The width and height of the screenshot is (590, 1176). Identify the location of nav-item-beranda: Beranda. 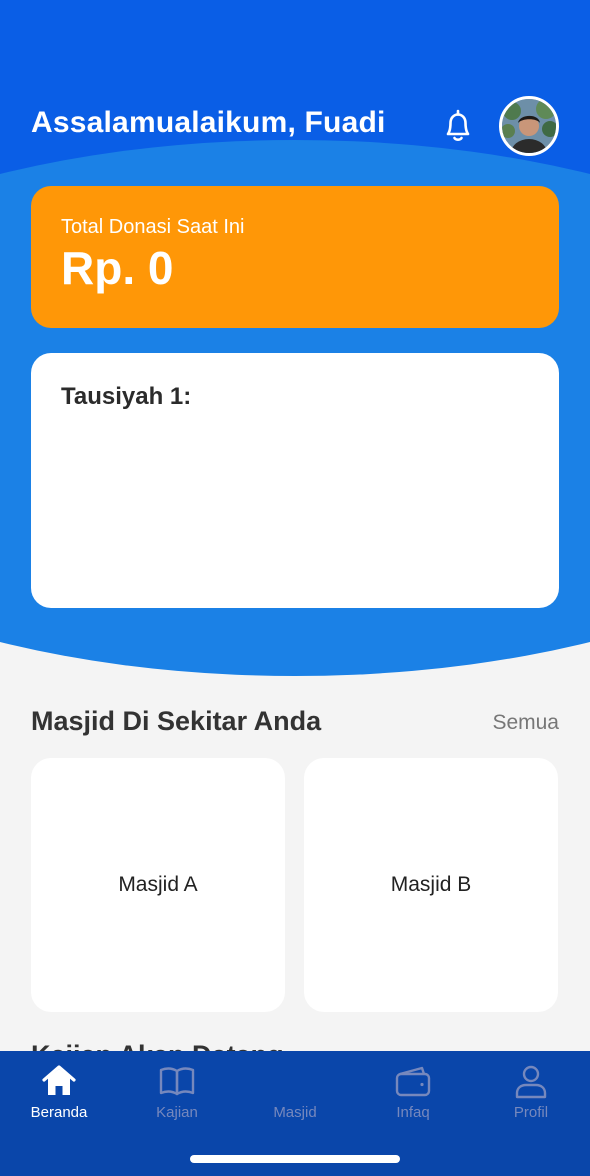
(59, 1096).